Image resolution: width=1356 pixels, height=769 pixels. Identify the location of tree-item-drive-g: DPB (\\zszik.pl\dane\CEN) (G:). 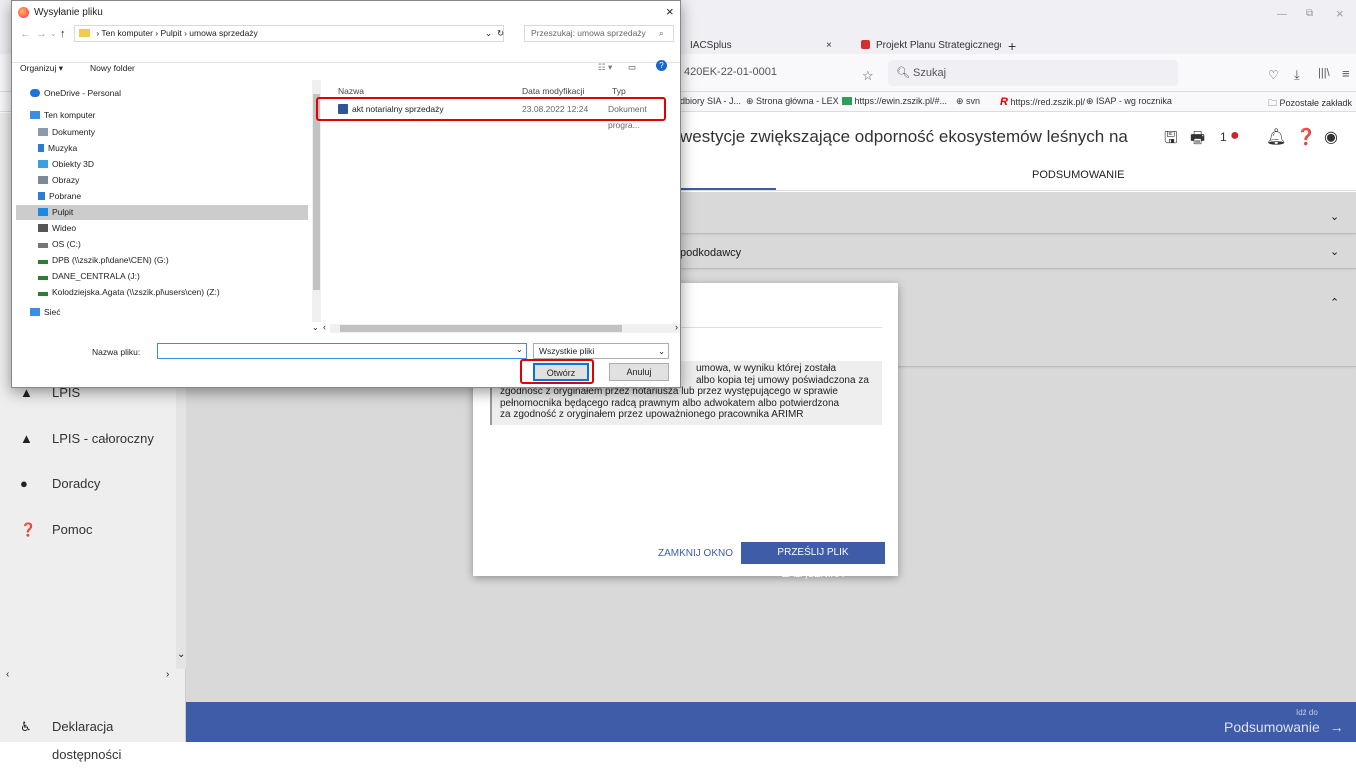
(162, 260).